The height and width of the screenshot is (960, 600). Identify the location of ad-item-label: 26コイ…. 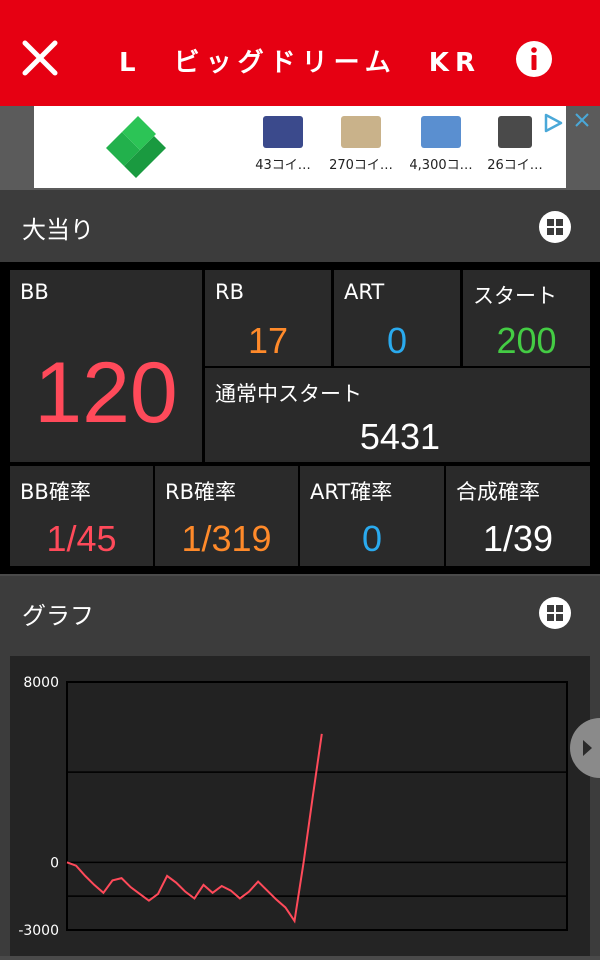
(515, 165).